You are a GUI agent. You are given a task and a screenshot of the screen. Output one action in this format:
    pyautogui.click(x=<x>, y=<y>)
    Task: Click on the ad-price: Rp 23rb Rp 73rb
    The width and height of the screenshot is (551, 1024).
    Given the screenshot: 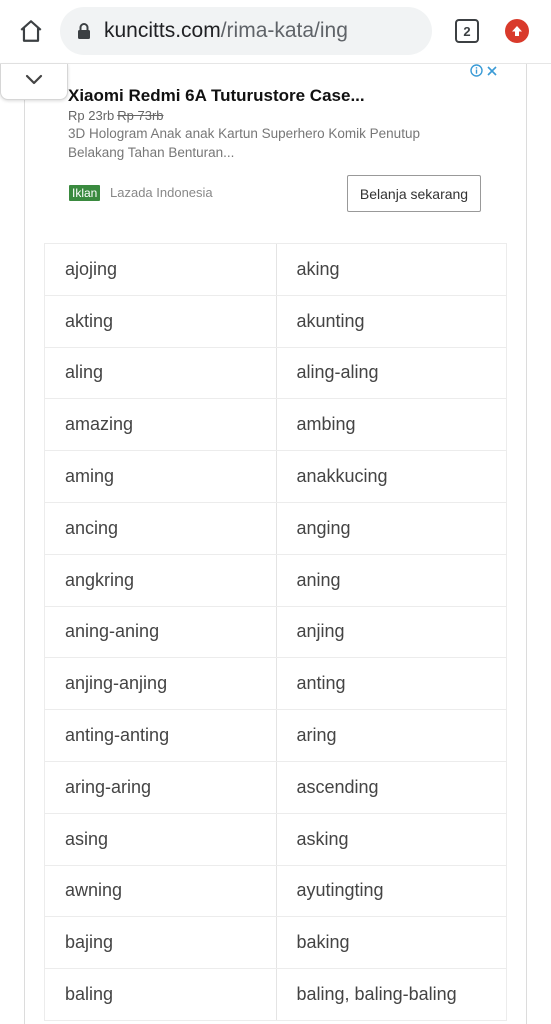 What is the action you would take?
    pyautogui.click(x=116, y=115)
    